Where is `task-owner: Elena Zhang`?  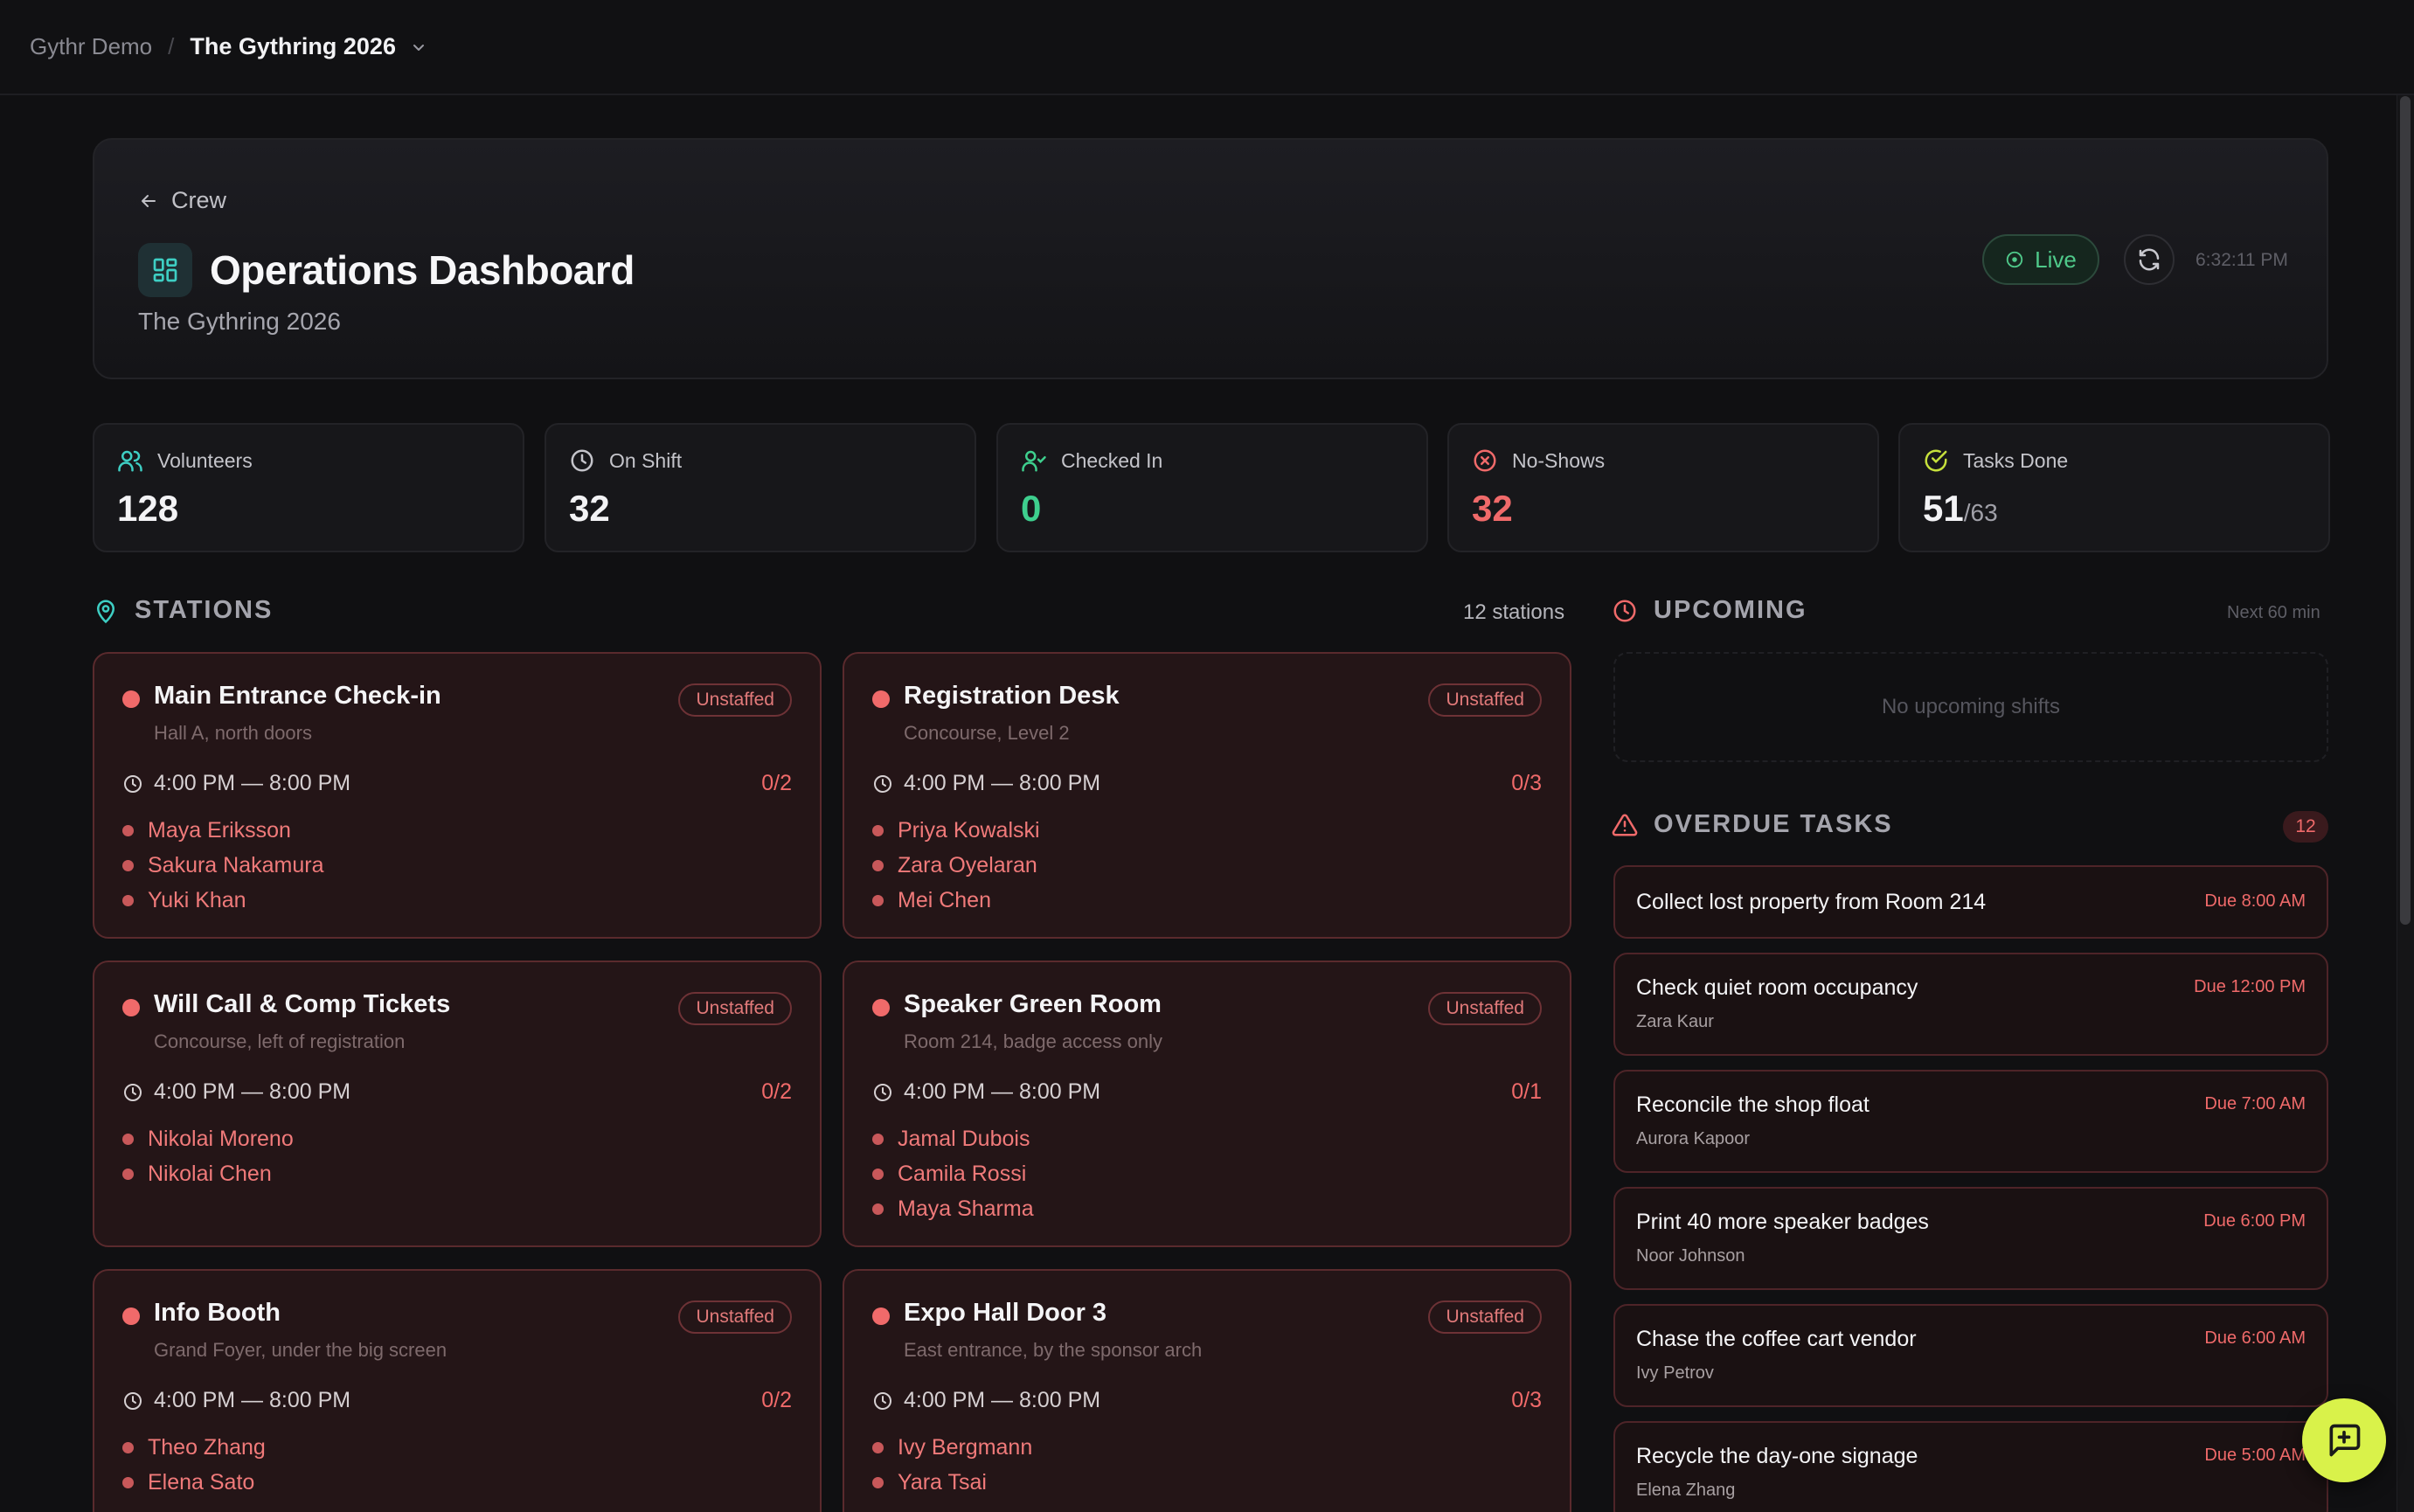 task-owner: Elena Zhang is located at coordinates (1686, 1490).